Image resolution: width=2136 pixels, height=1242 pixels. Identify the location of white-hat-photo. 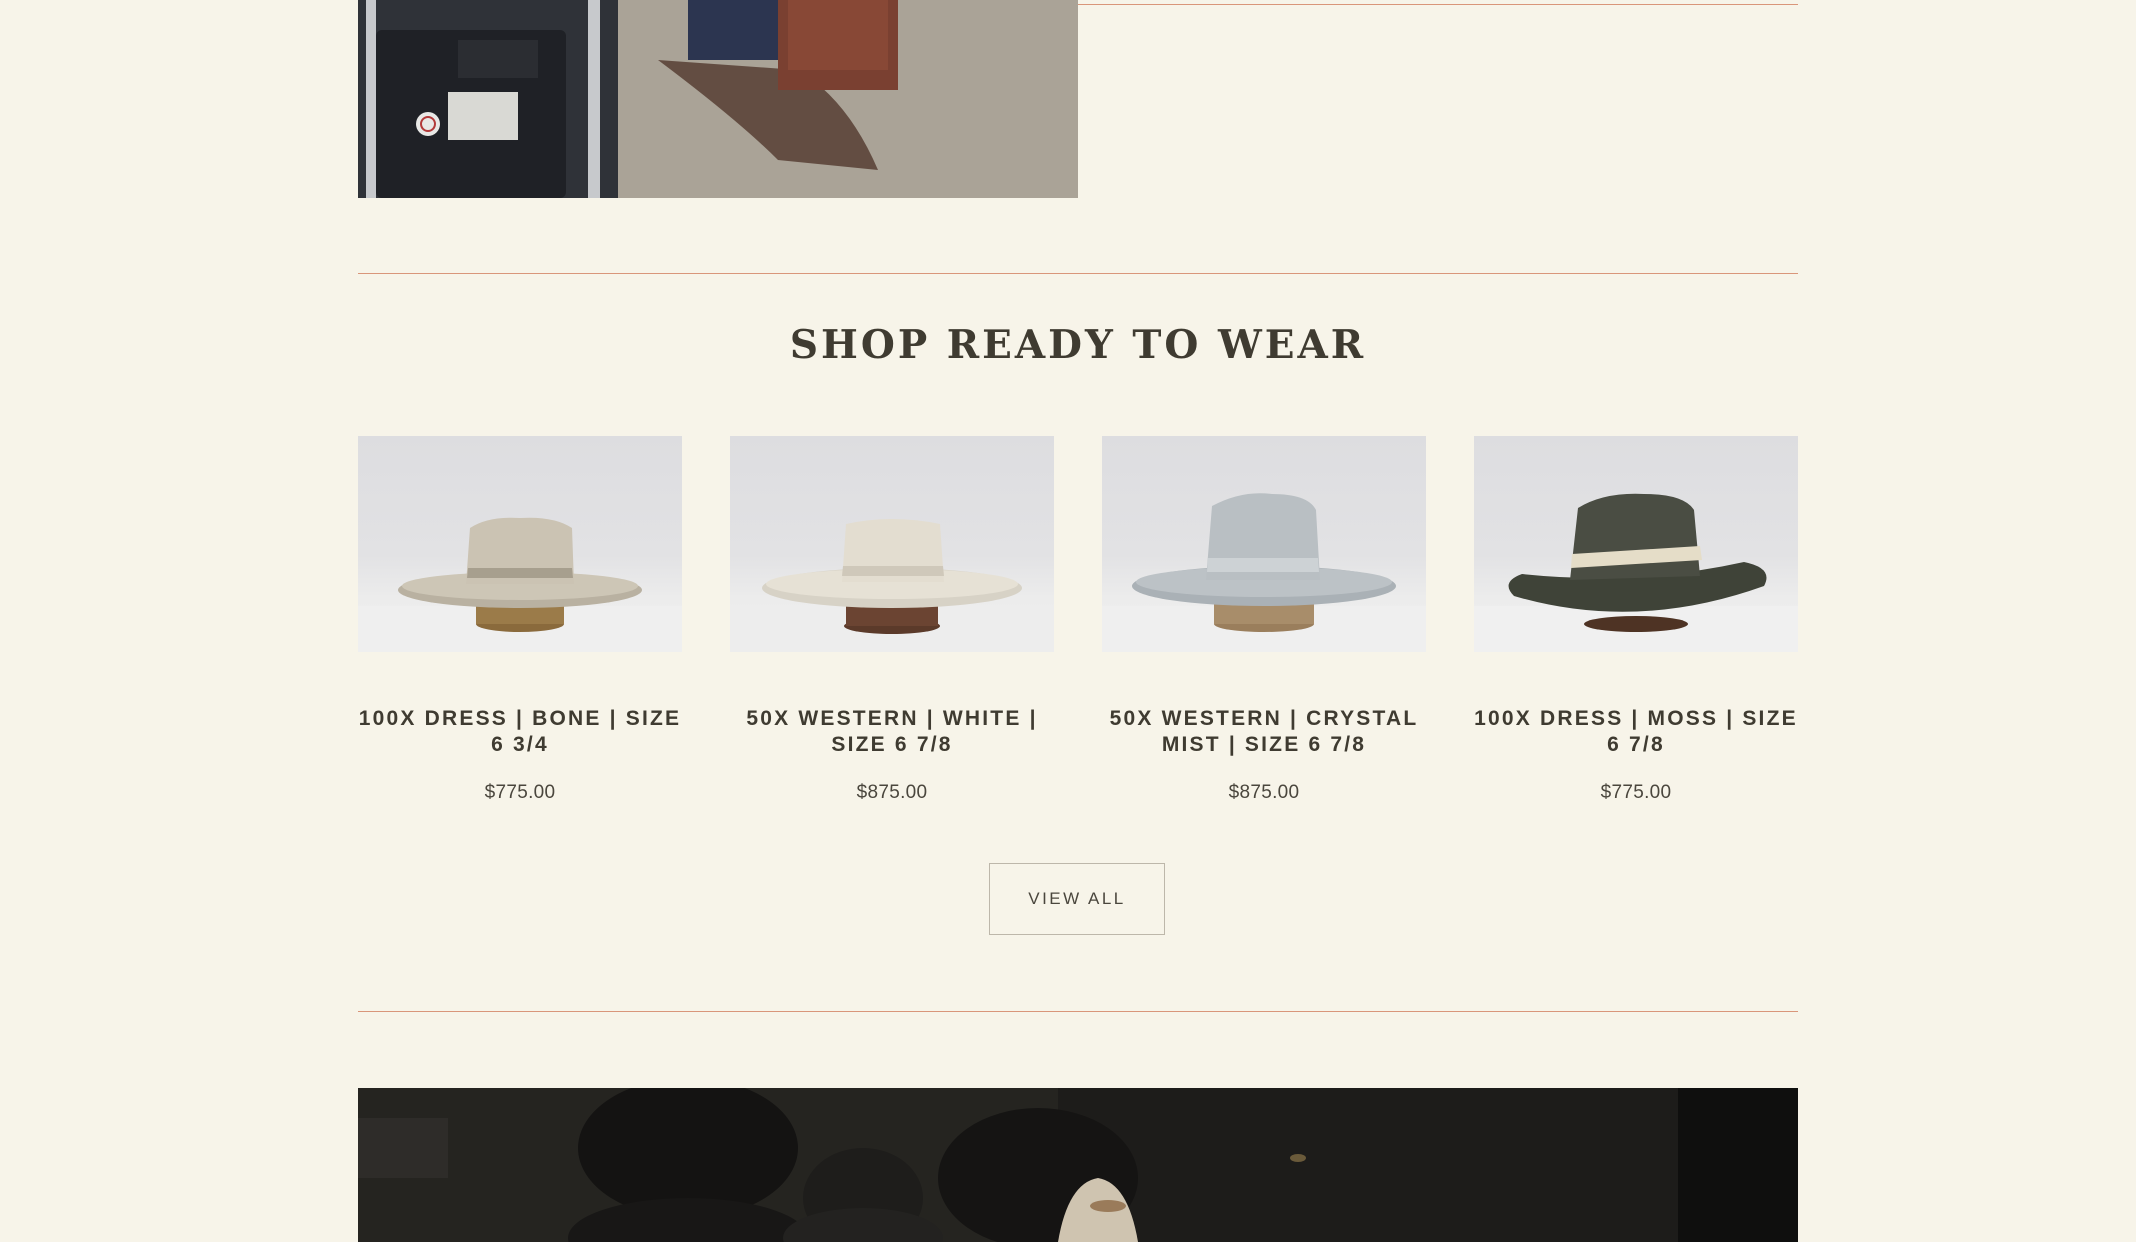
(892, 544).